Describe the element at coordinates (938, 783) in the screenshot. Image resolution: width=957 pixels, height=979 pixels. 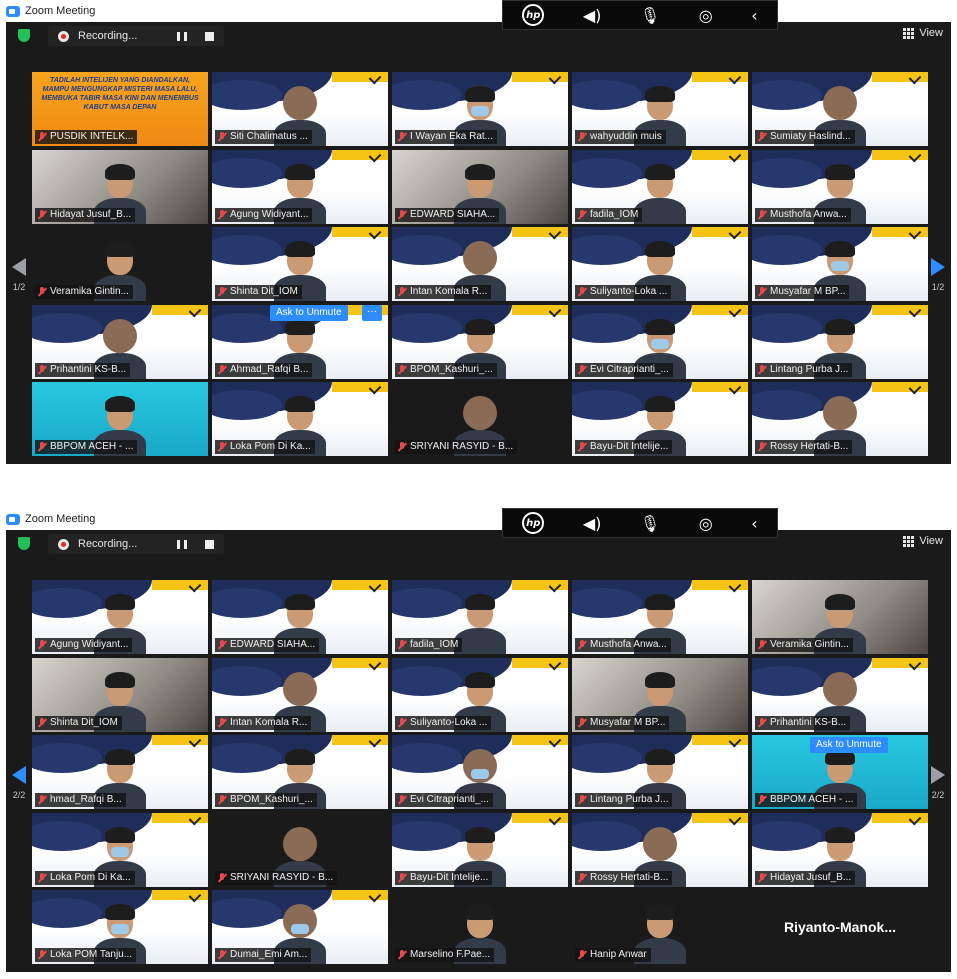
I see `next-page-button: 2/2` at that location.